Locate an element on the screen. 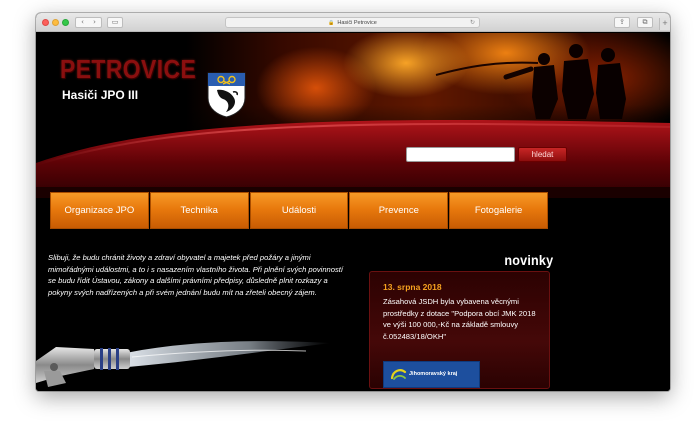 This screenshot has width=700, height=422. history-nav-group: ‹ › is located at coordinates (88, 22).